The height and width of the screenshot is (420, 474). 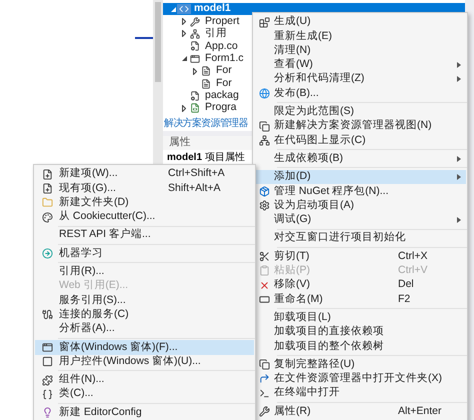 I want to click on subject-type: 项目属性, so click(x=225, y=157).